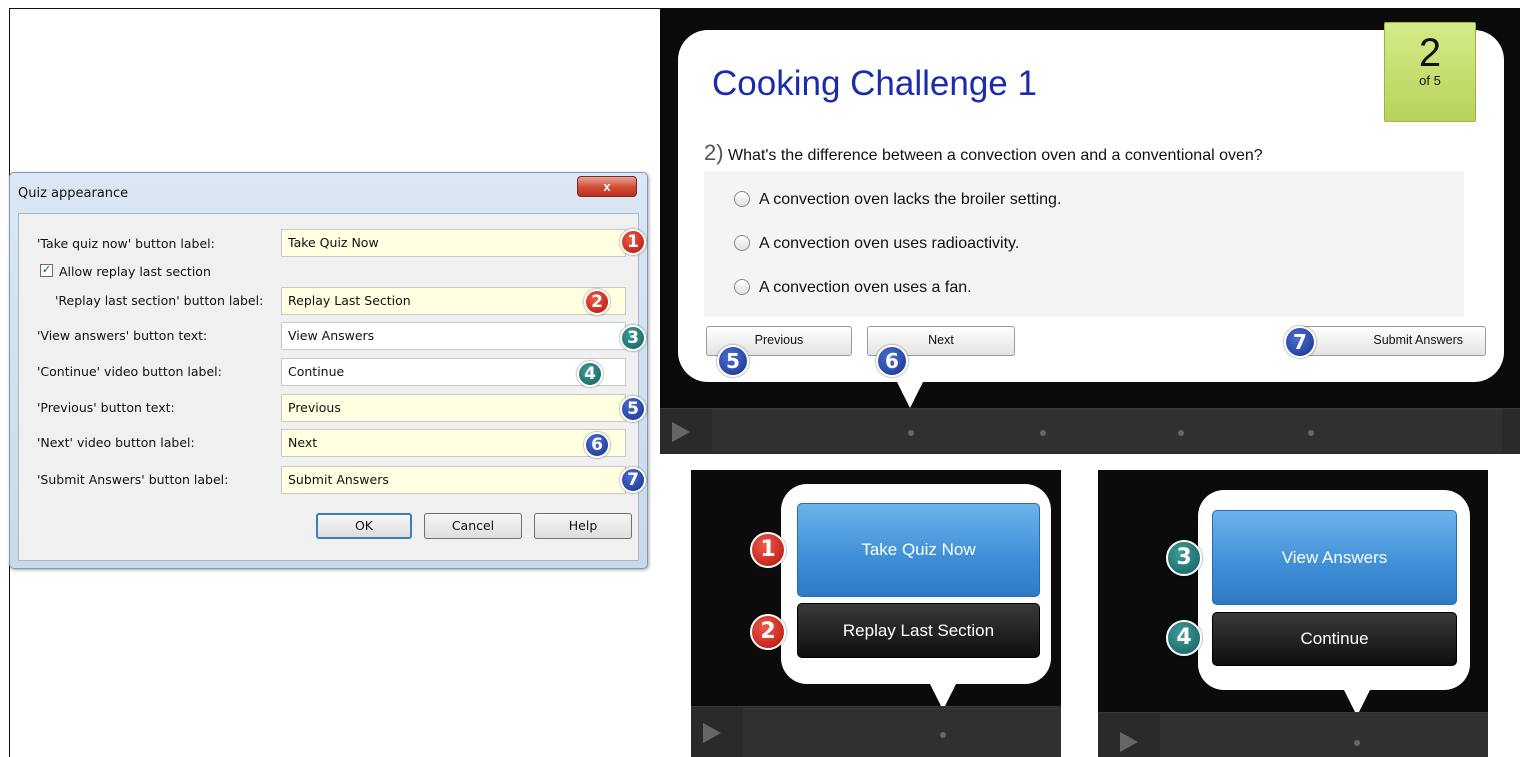  Describe the element at coordinates (1324, 735) in the screenshot. I see `answers-progress-track` at that location.